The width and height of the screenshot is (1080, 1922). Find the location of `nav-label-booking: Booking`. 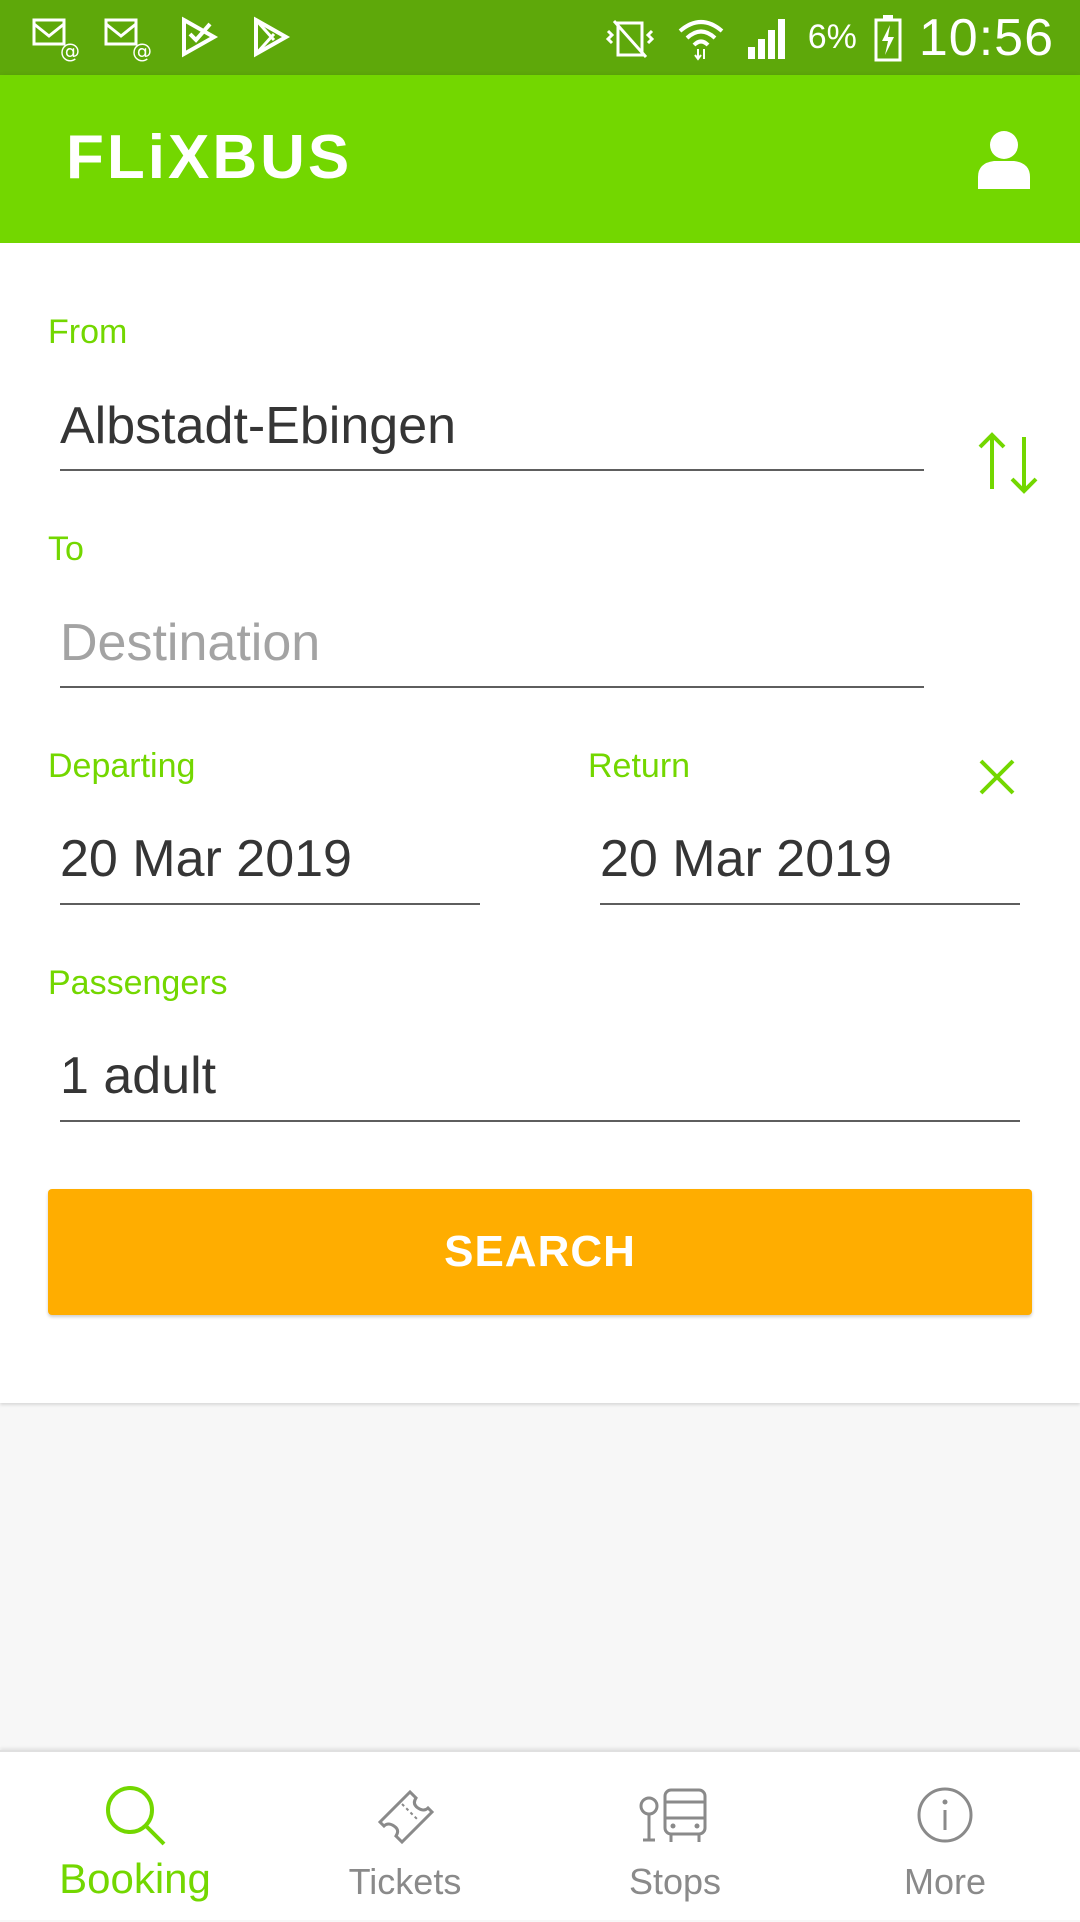

nav-label-booking: Booking is located at coordinates (135, 1878).